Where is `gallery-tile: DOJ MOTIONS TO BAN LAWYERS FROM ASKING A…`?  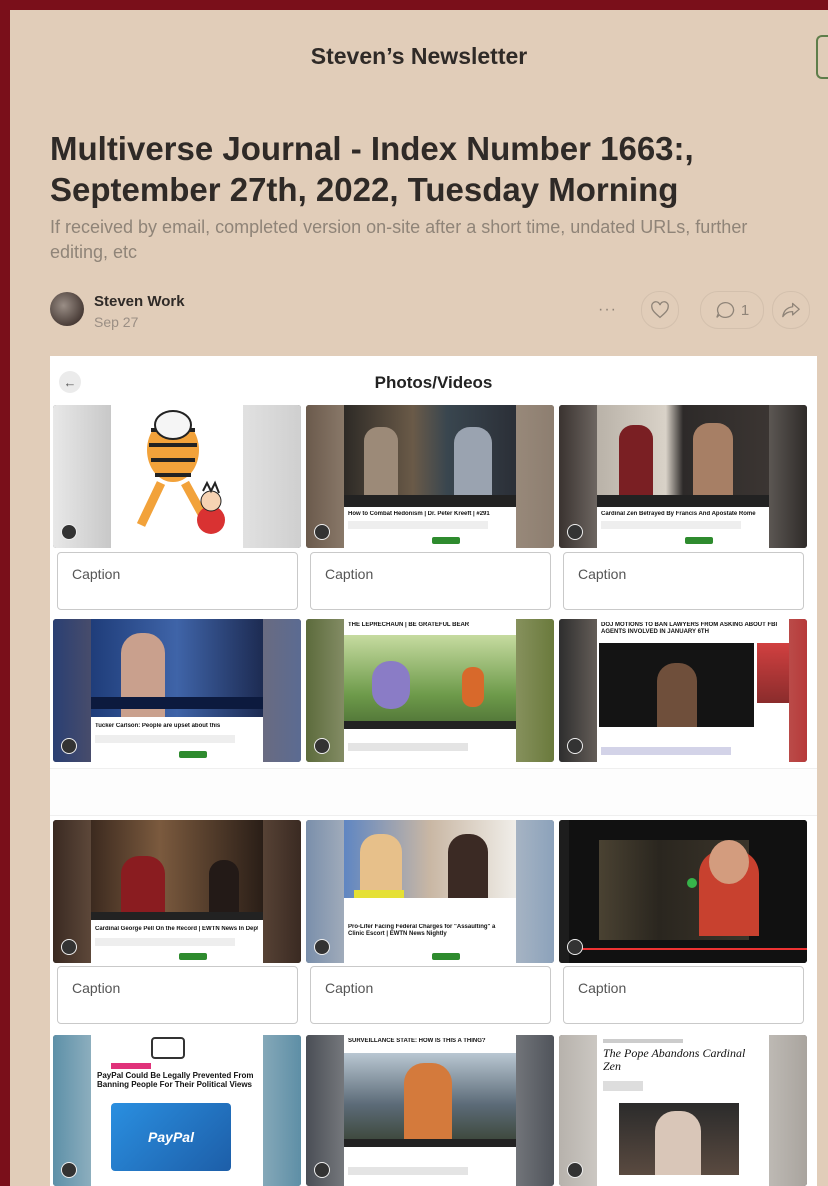
gallery-tile: DOJ MOTIONS TO BAN LAWYERS FROM ASKING A… is located at coordinates (683, 690).